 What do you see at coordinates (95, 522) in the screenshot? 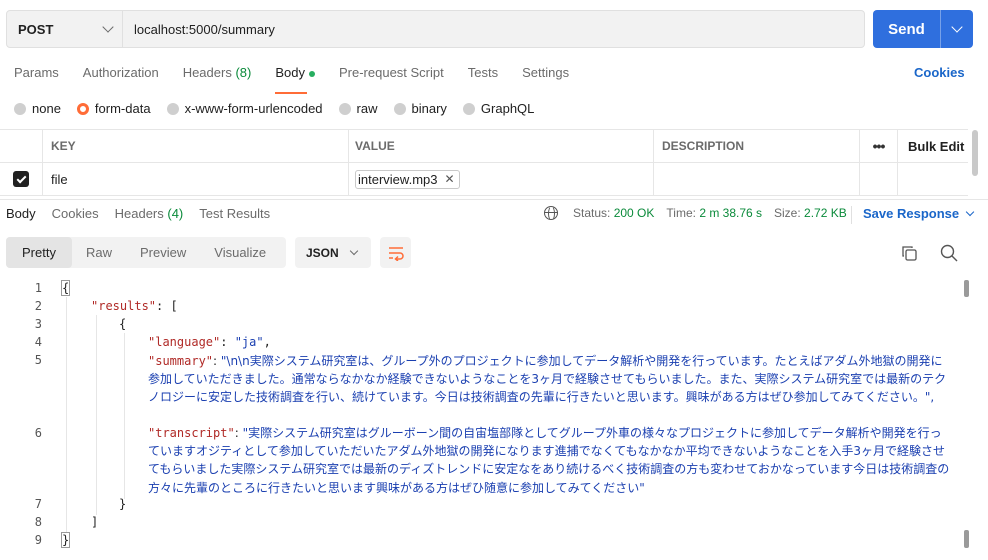
I see `json-results-close: ]` at bounding box center [95, 522].